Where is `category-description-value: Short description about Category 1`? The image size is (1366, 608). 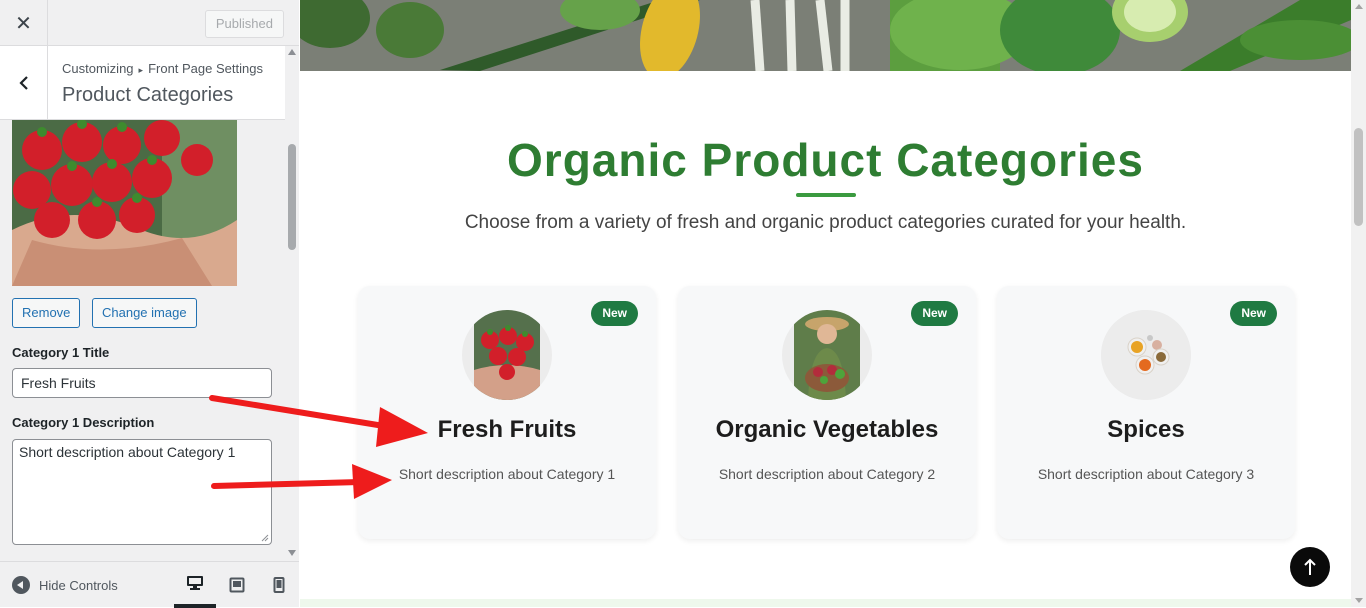
category-description-value: Short description about Category 1 is located at coordinates (127, 452).